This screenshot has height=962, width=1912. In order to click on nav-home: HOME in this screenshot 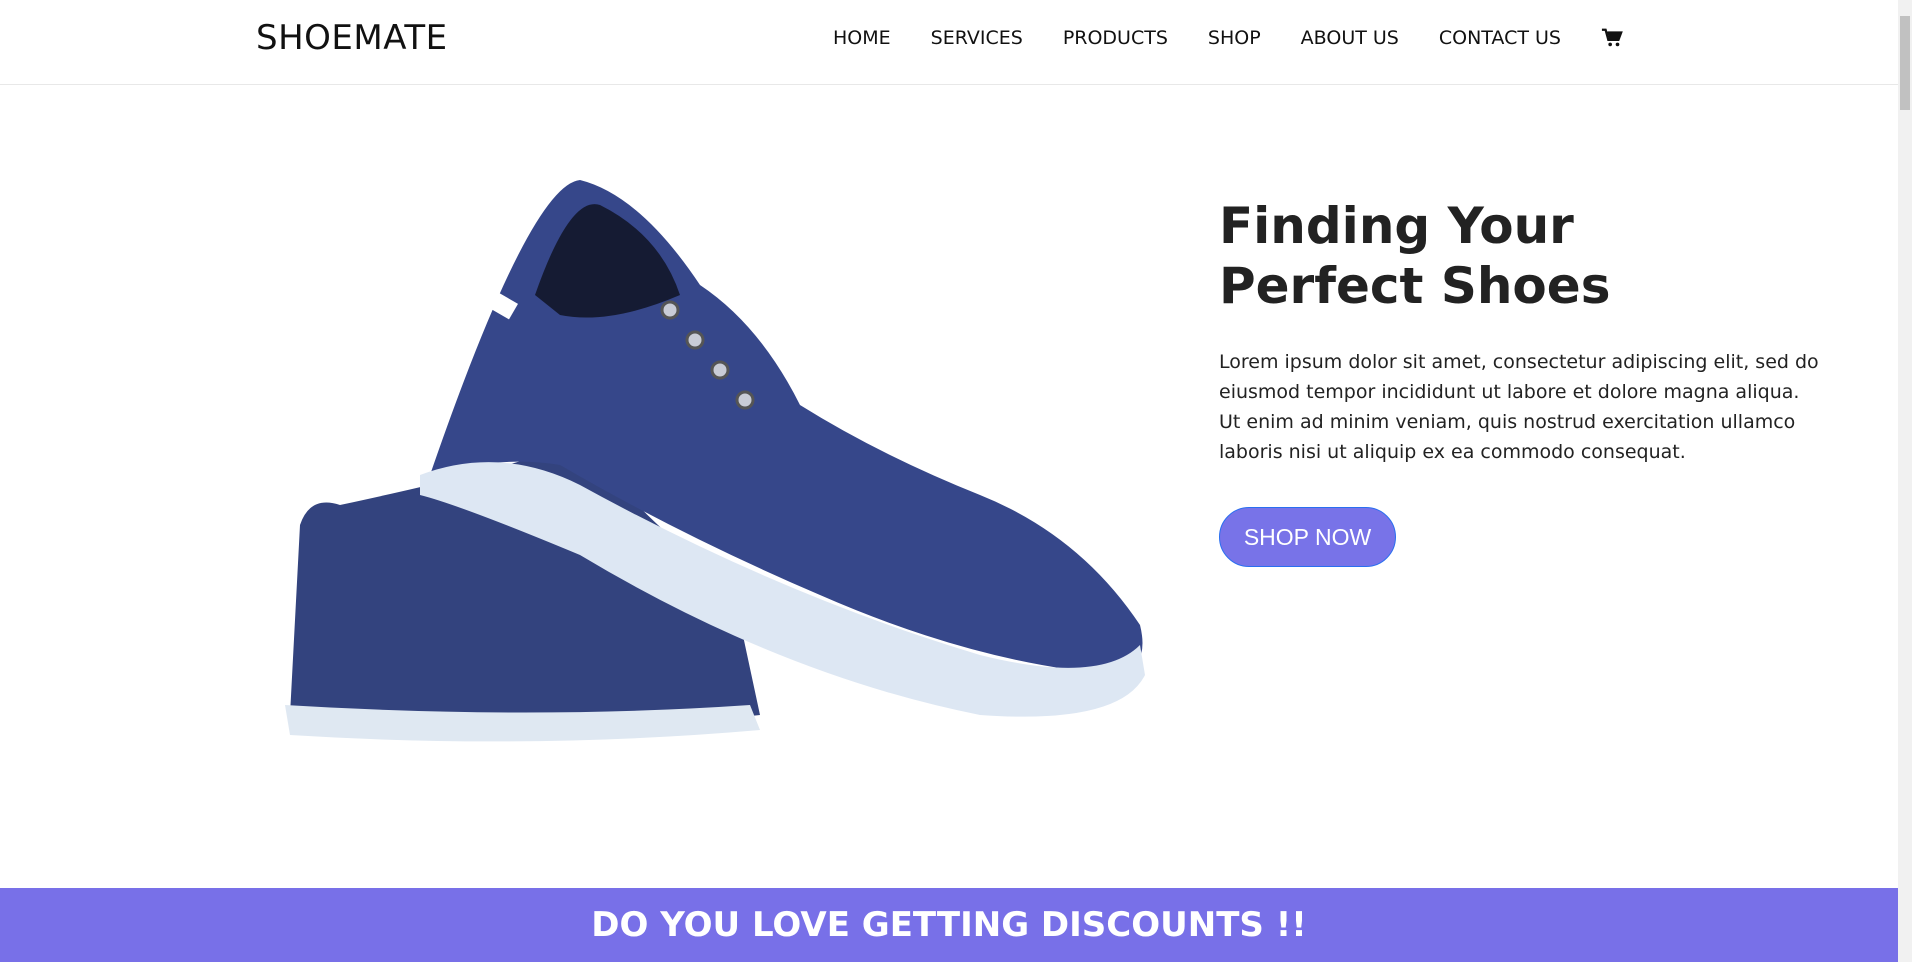, I will do `click(862, 38)`.